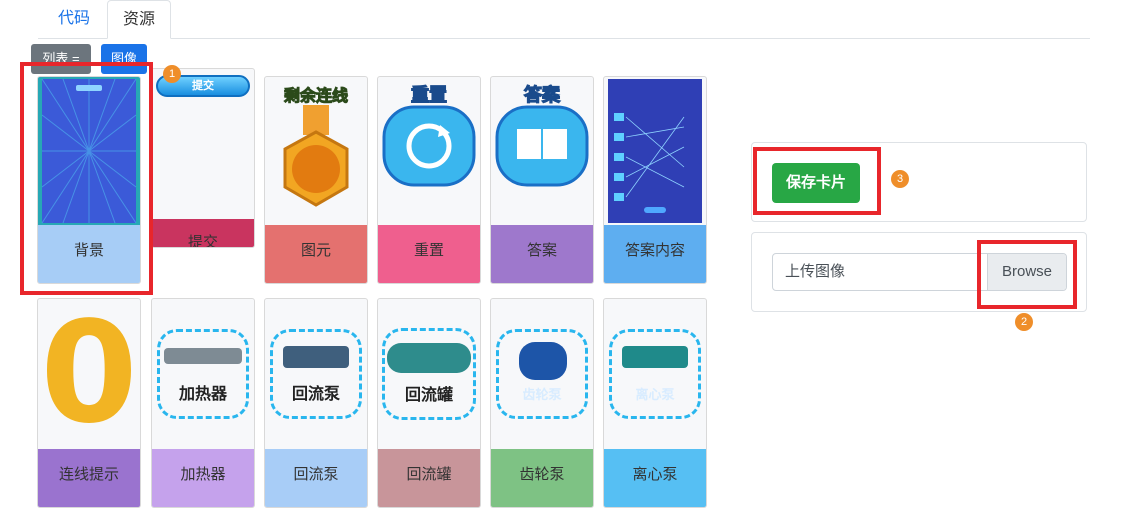 This screenshot has width=1131, height=514. What do you see at coordinates (429, 478) in the screenshot?
I see `card-label: 回流罐` at bounding box center [429, 478].